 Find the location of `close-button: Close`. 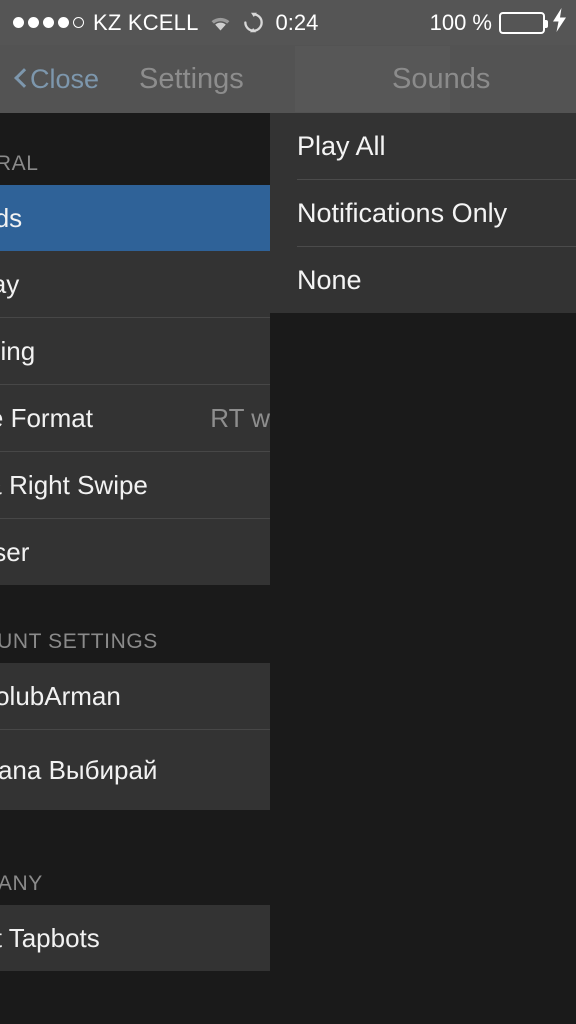

close-button: Close is located at coordinates (56, 79).